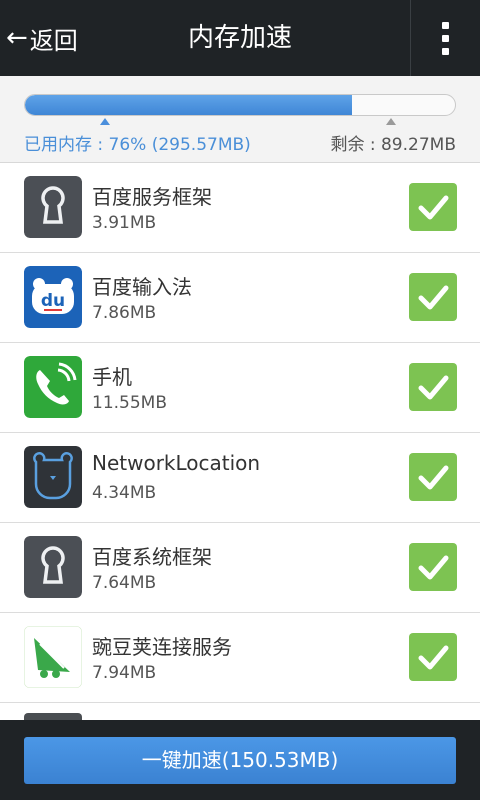  Describe the element at coordinates (105, 121) in the screenshot. I see `used-marker-icon` at that location.